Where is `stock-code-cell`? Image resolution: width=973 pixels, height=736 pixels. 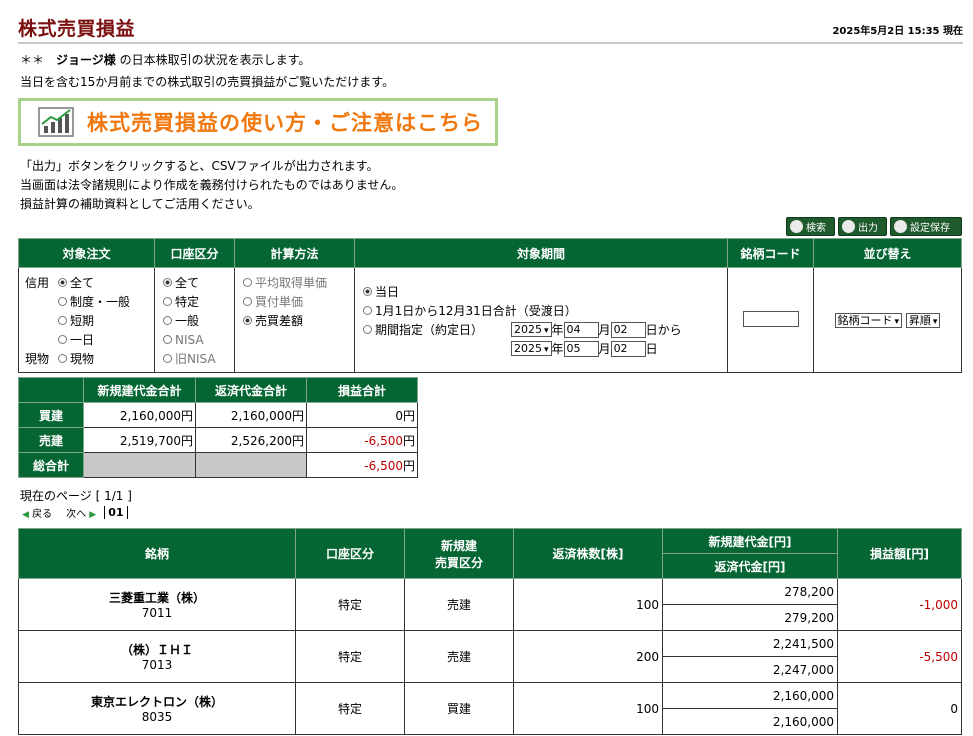 stock-code-cell is located at coordinates (770, 320).